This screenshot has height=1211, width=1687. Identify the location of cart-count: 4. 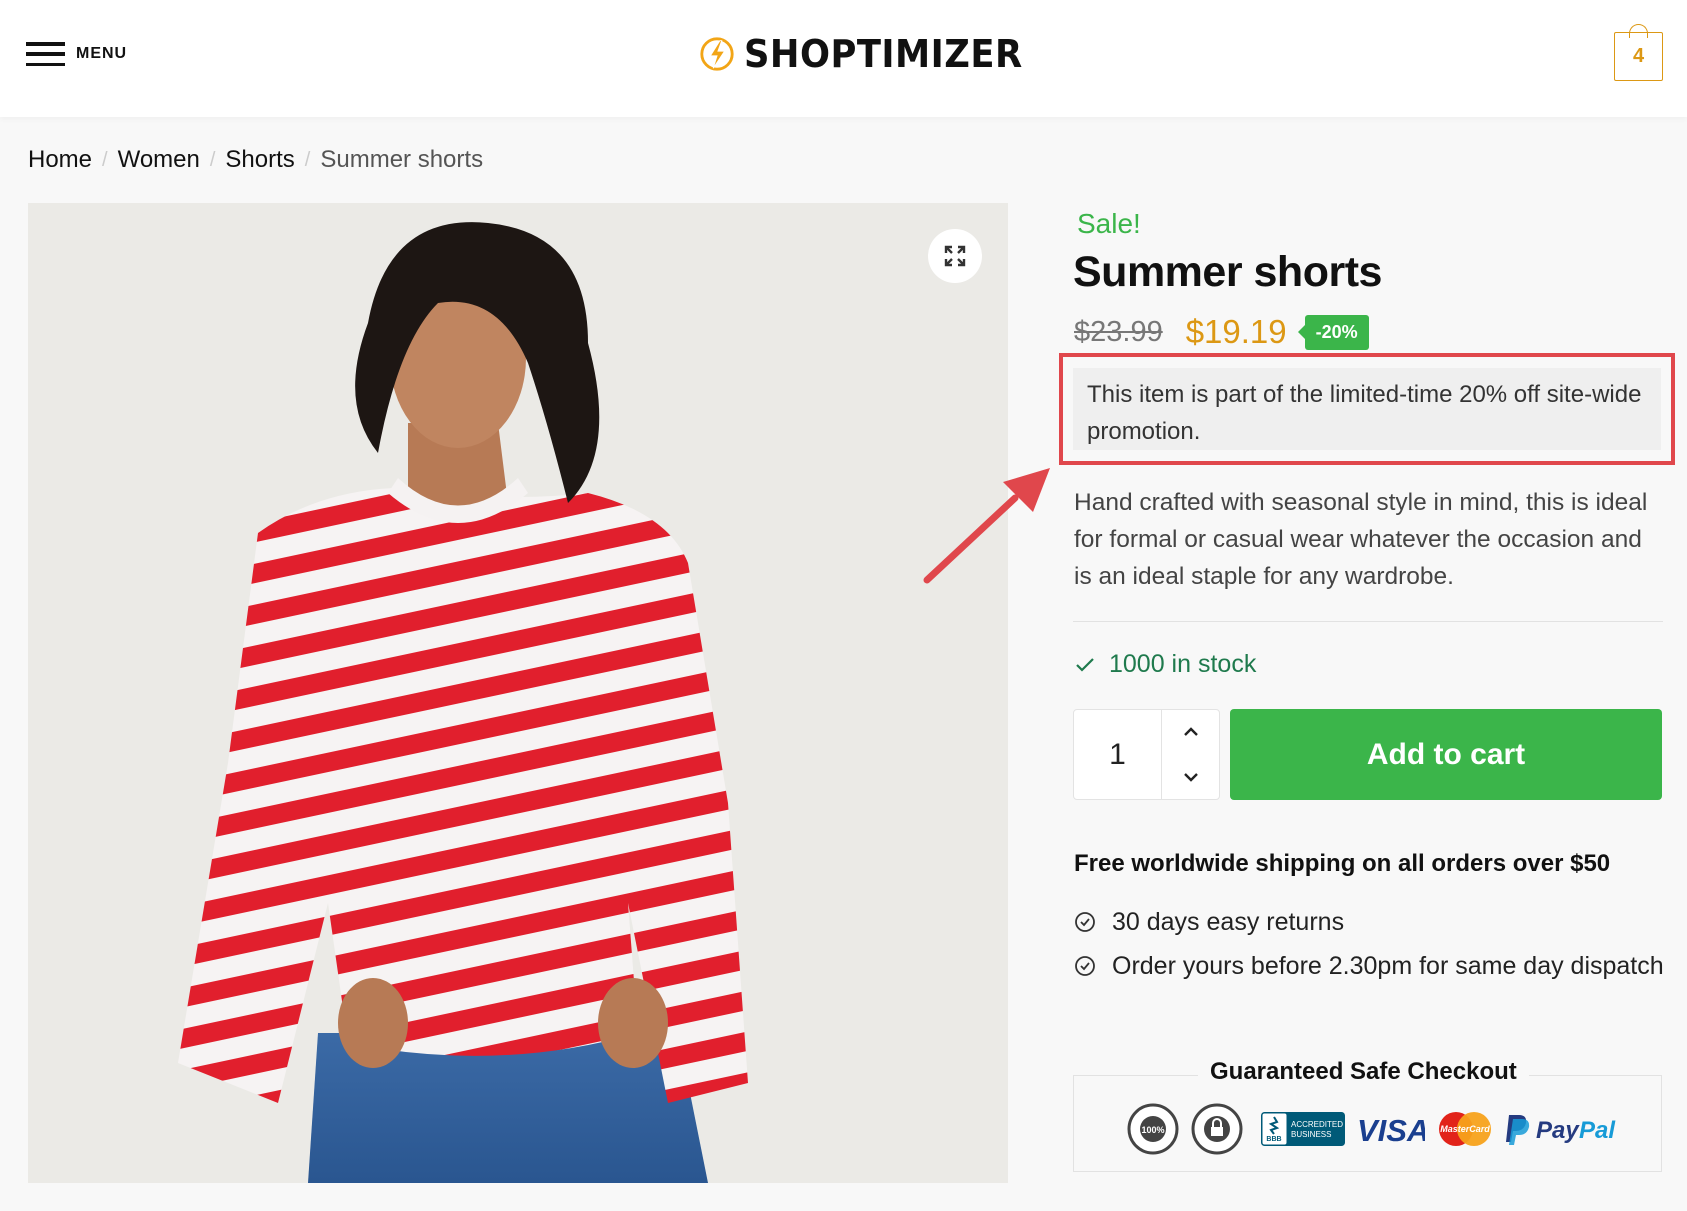
(1638, 56).